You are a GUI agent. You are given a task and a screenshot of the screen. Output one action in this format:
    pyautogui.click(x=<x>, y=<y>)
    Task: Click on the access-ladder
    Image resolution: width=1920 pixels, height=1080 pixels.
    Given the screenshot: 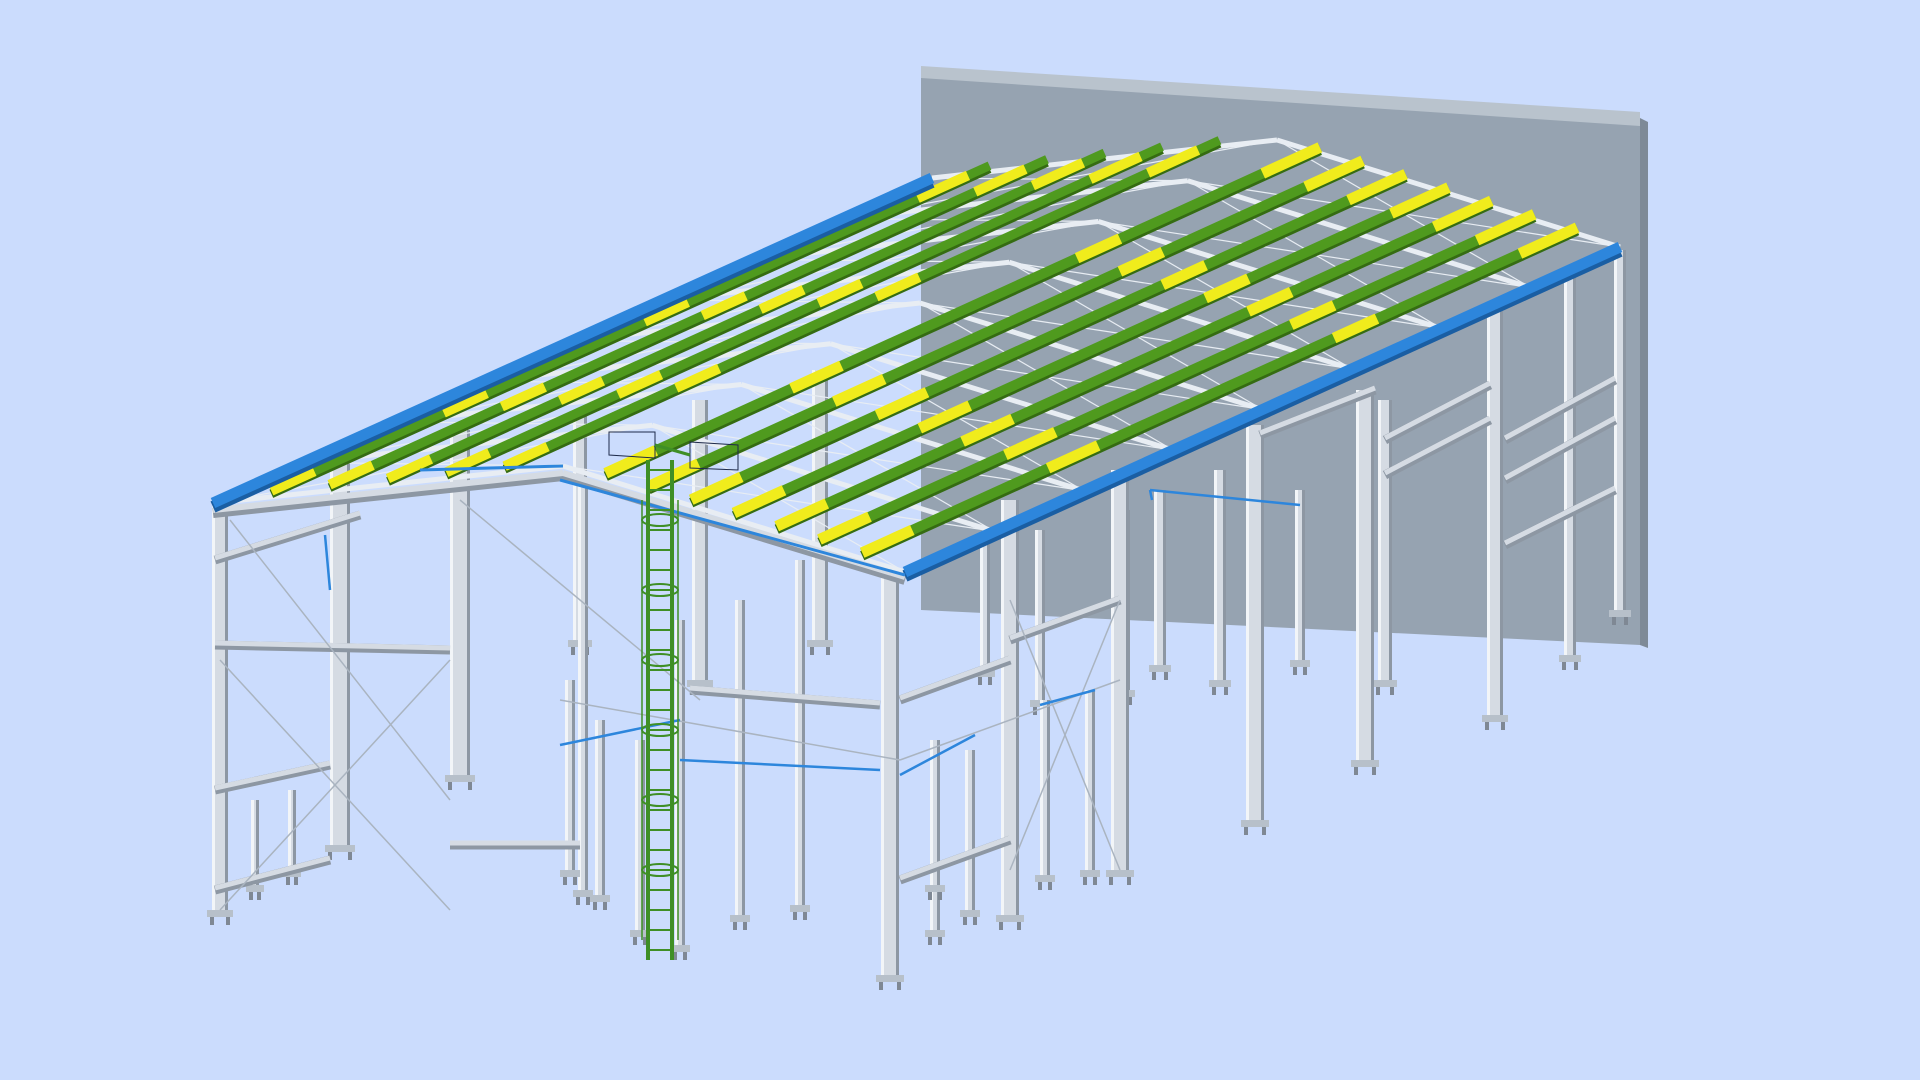 What is the action you would take?
    pyautogui.click(x=660, y=710)
    